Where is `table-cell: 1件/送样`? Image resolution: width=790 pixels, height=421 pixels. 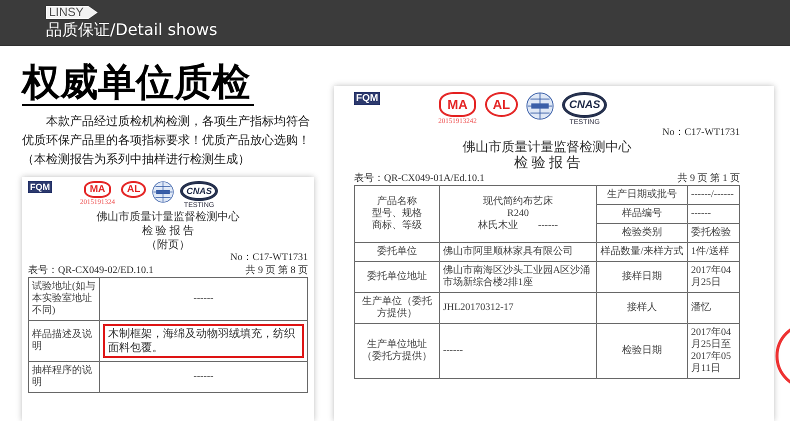
table-cell: 1件/送样 is located at coordinates (714, 252).